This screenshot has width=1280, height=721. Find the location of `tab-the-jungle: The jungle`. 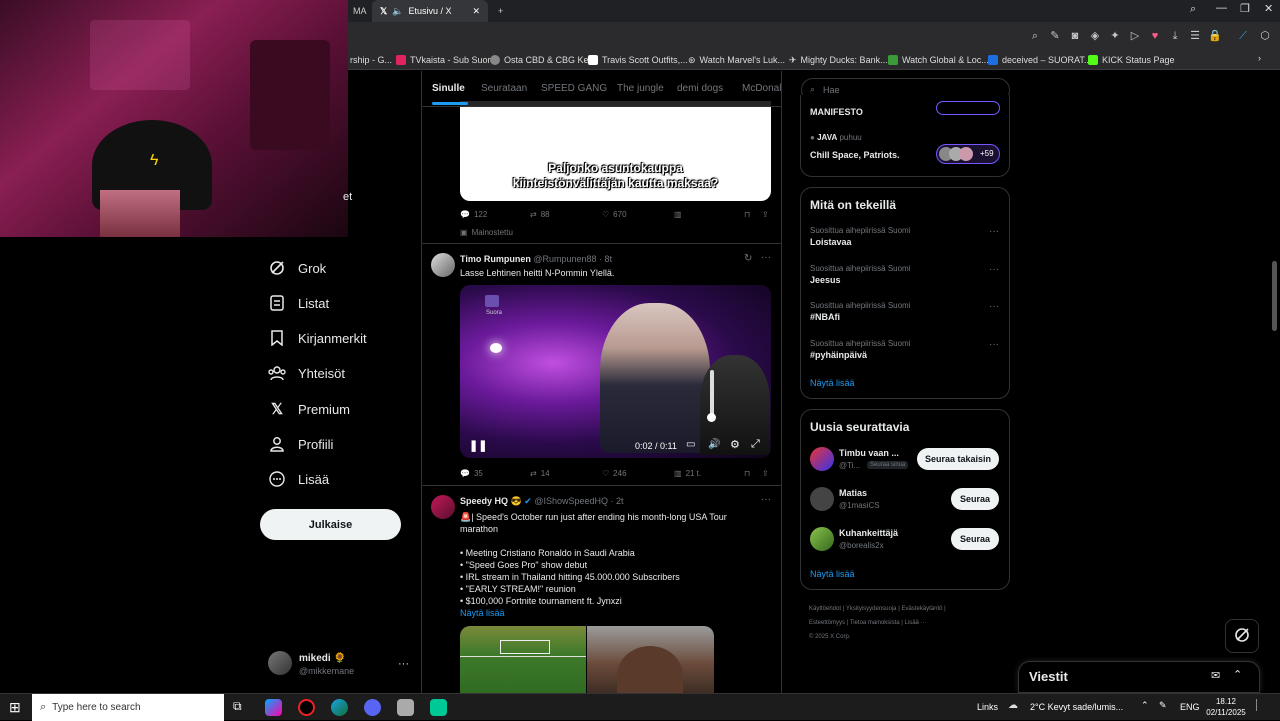

tab-the-jungle: The jungle is located at coordinates (640, 88).